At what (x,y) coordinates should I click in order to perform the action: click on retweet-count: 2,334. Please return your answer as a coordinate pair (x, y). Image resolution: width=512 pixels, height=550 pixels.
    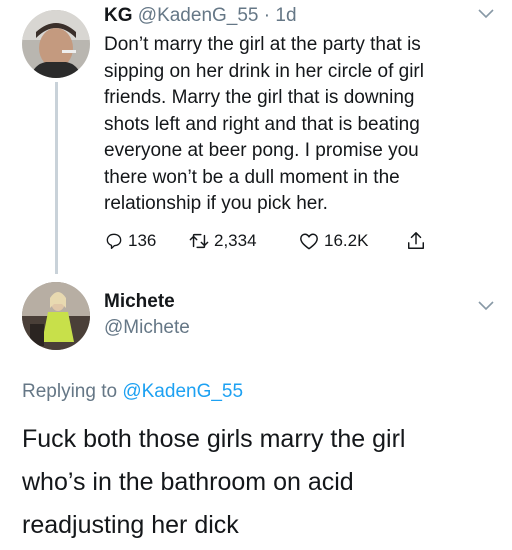
    Looking at the image, I should click on (235, 240).